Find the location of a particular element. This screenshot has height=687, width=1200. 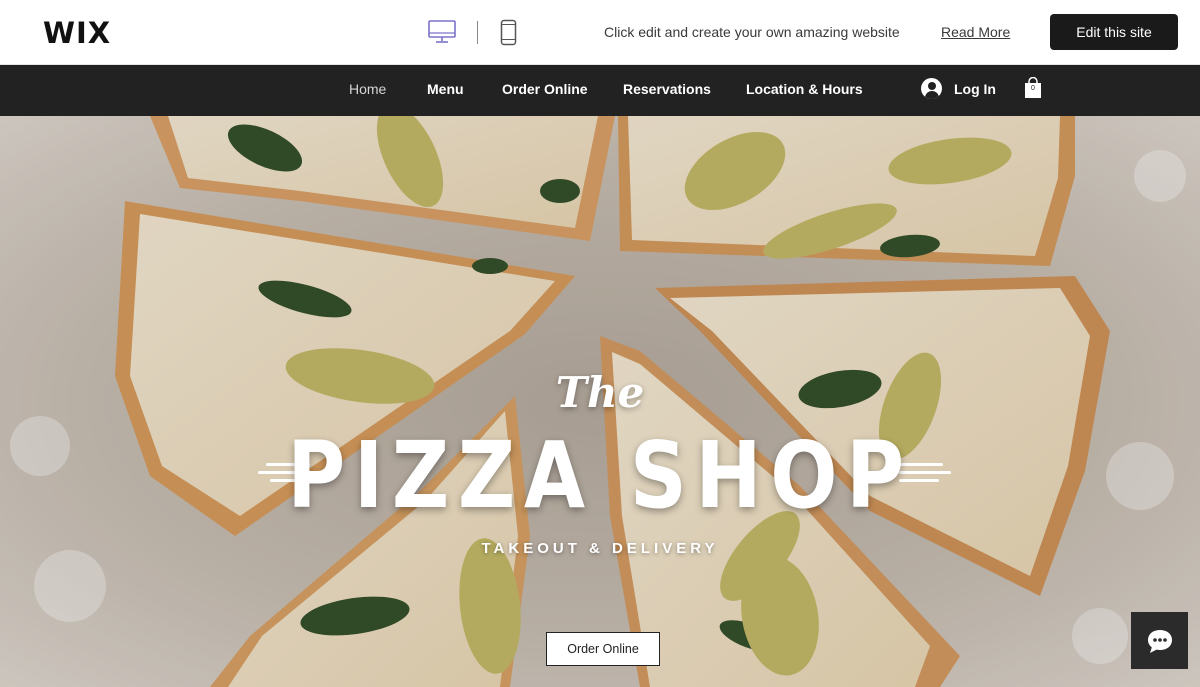

chat-bubble-icon is located at coordinates (1159, 641).